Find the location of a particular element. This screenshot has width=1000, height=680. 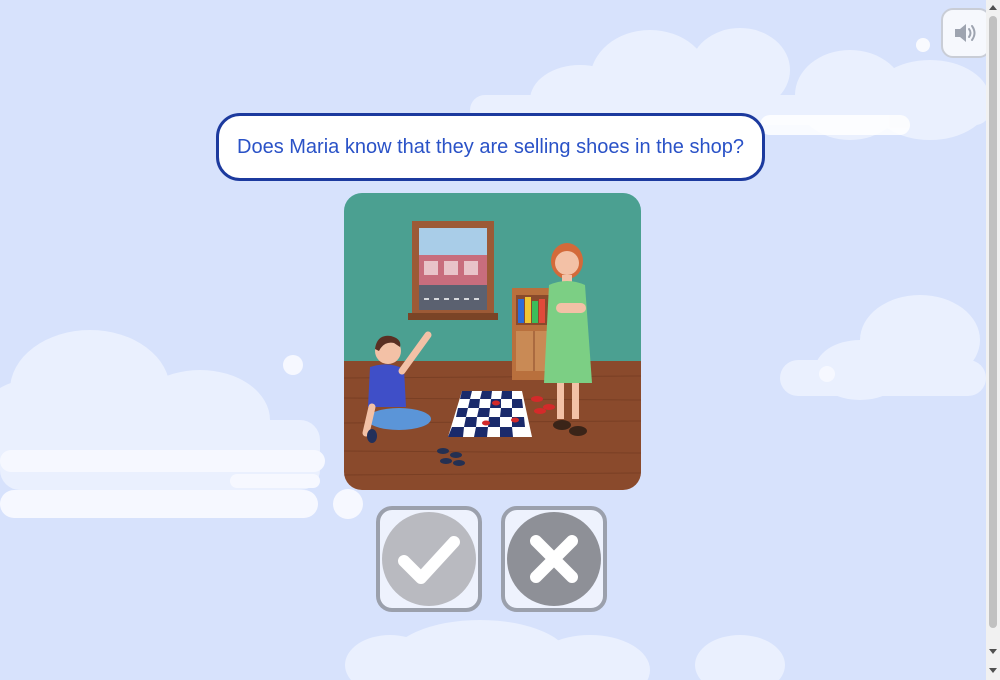

no-answer-button is located at coordinates (554, 559).